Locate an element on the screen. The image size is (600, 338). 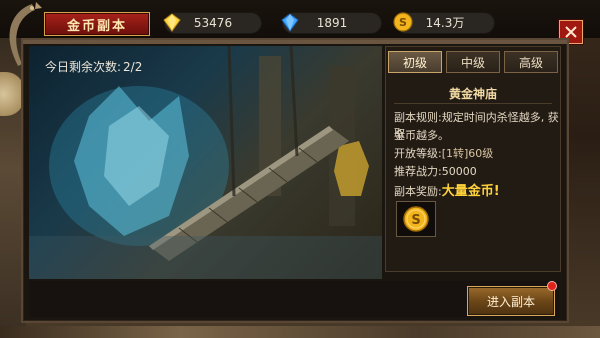
tab-intermediate: 中级 is located at coordinates (473, 62).